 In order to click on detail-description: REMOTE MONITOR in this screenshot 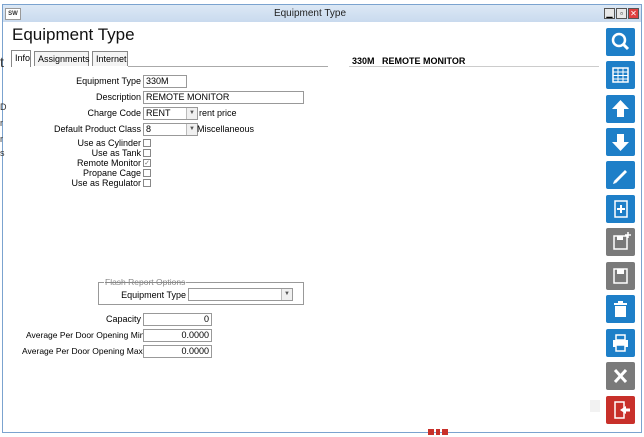, I will do `click(424, 61)`.